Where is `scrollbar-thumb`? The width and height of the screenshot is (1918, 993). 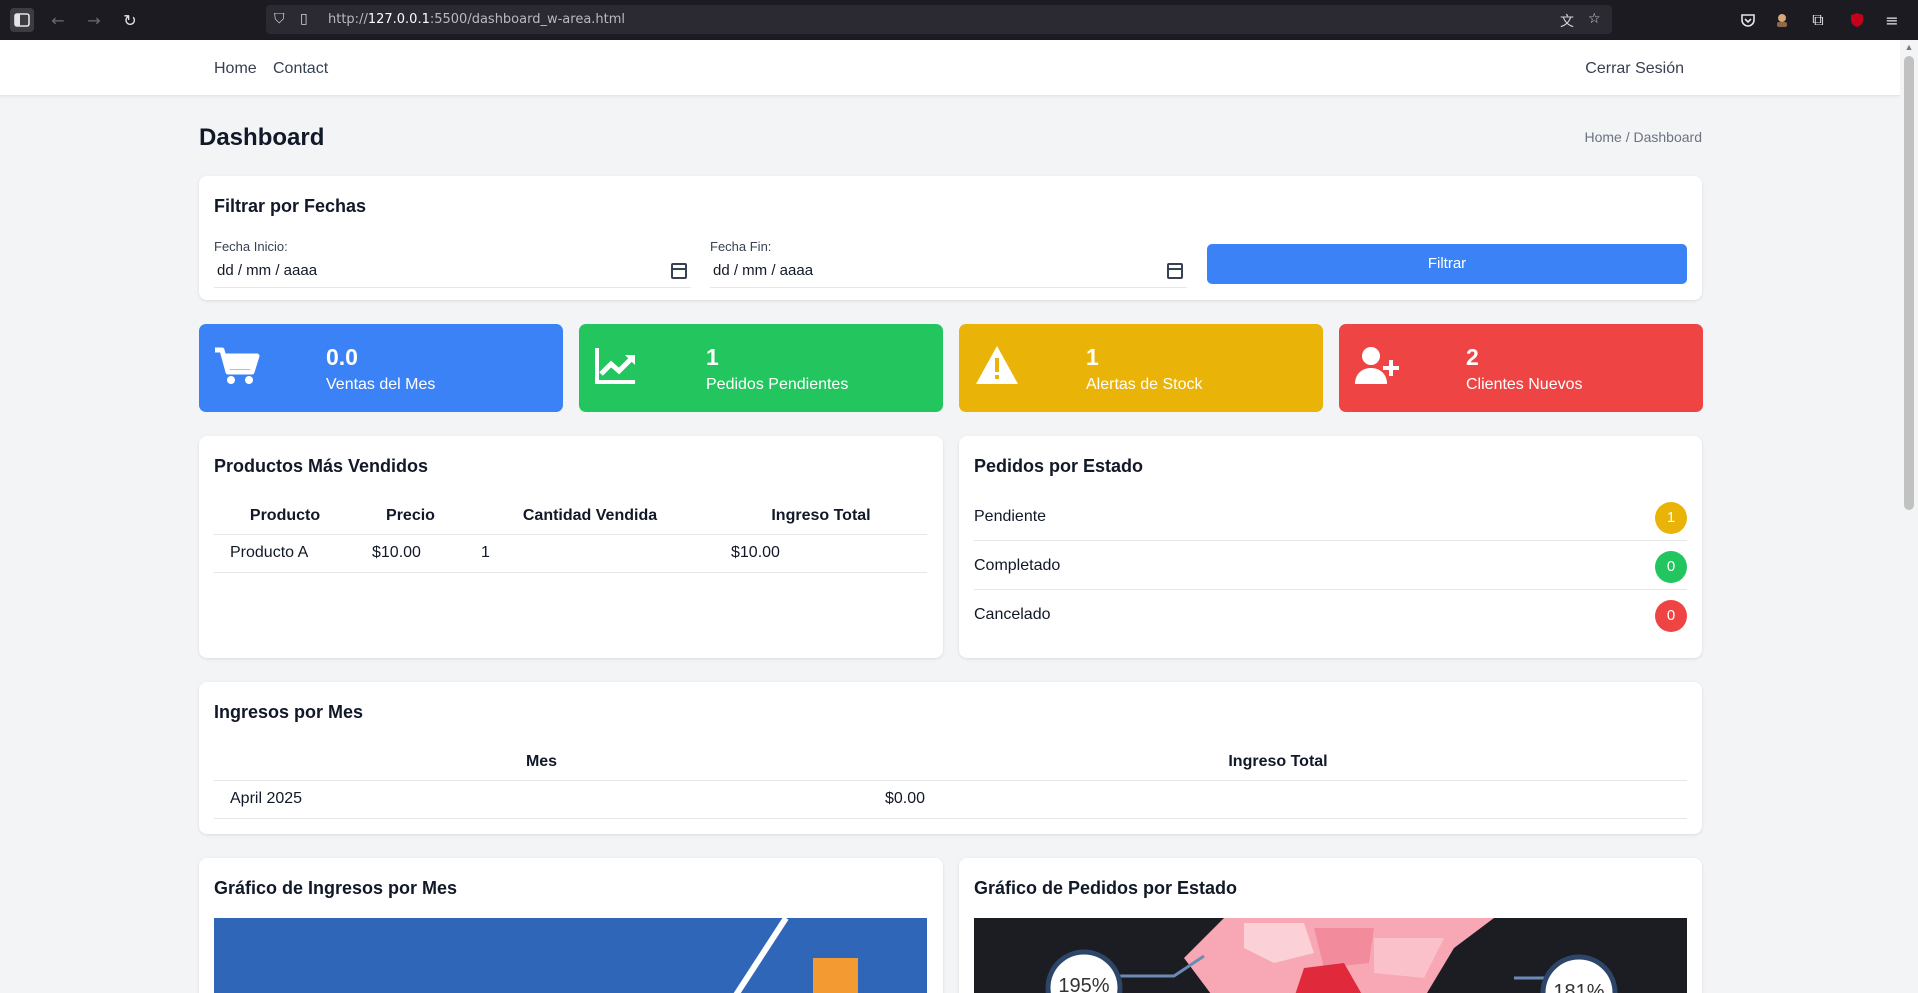
scrollbar-thumb is located at coordinates (1909, 283).